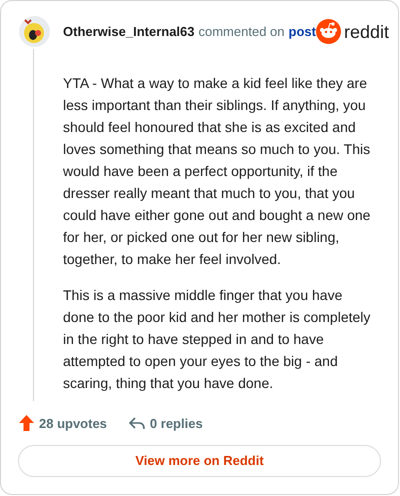 The width and height of the screenshot is (400, 496). Describe the element at coordinates (328, 31) in the screenshot. I see `reddit-logo-icon` at that location.